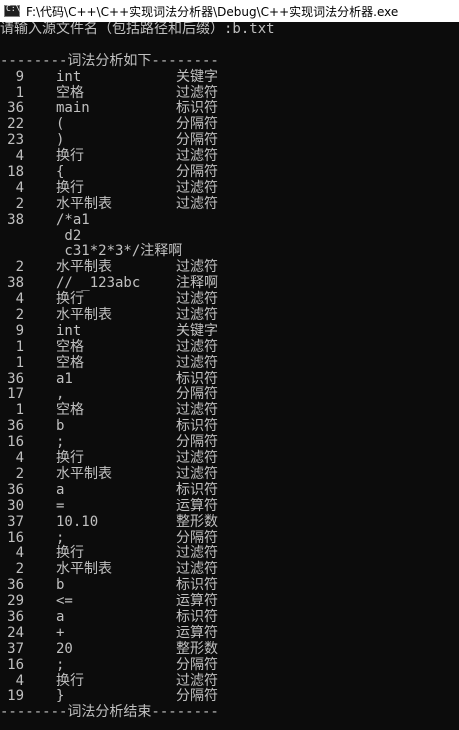 The width and height of the screenshot is (459, 730). What do you see at coordinates (15, 394) in the screenshot?
I see `token-code: 17` at bounding box center [15, 394].